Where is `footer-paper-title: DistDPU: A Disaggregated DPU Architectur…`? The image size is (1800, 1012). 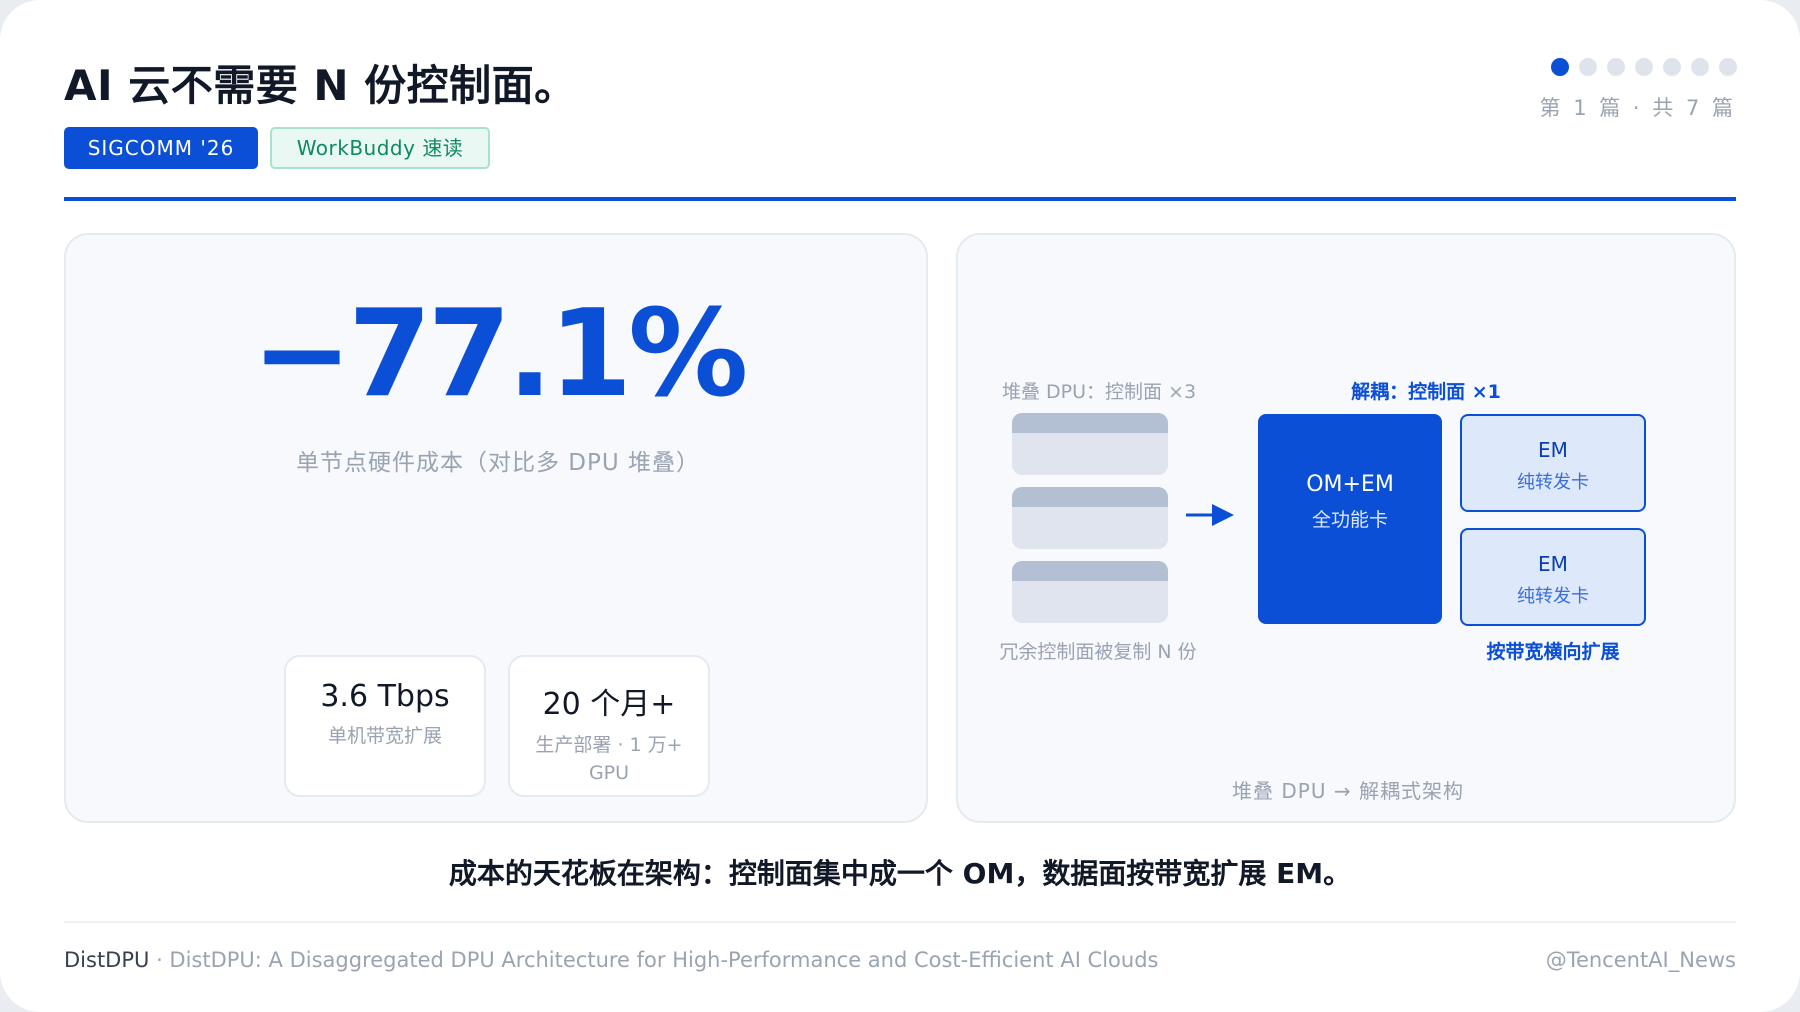 footer-paper-title: DistDPU: A Disaggregated DPU Architectur… is located at coordinates (664, 960).